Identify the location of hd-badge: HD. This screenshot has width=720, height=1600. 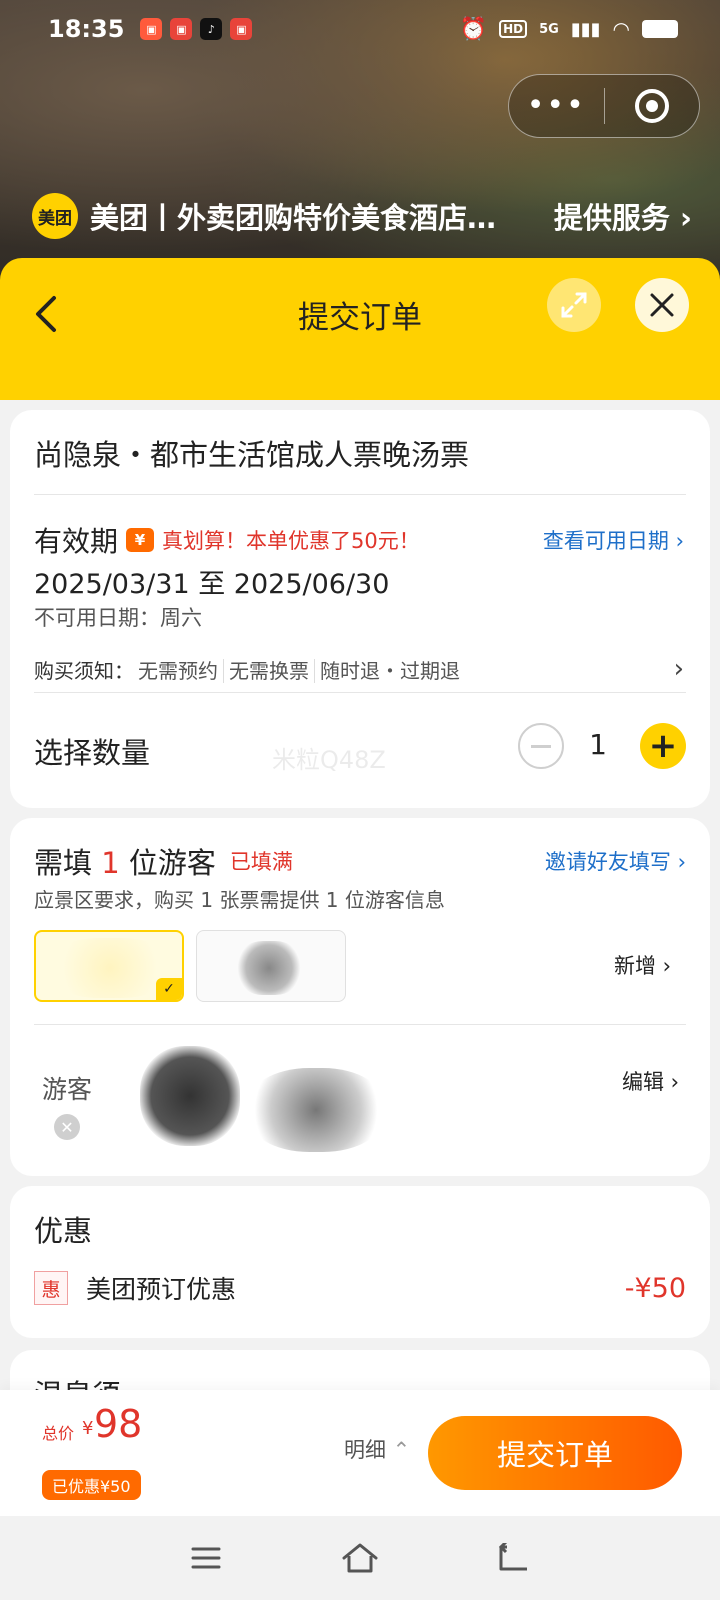
(513, 29).